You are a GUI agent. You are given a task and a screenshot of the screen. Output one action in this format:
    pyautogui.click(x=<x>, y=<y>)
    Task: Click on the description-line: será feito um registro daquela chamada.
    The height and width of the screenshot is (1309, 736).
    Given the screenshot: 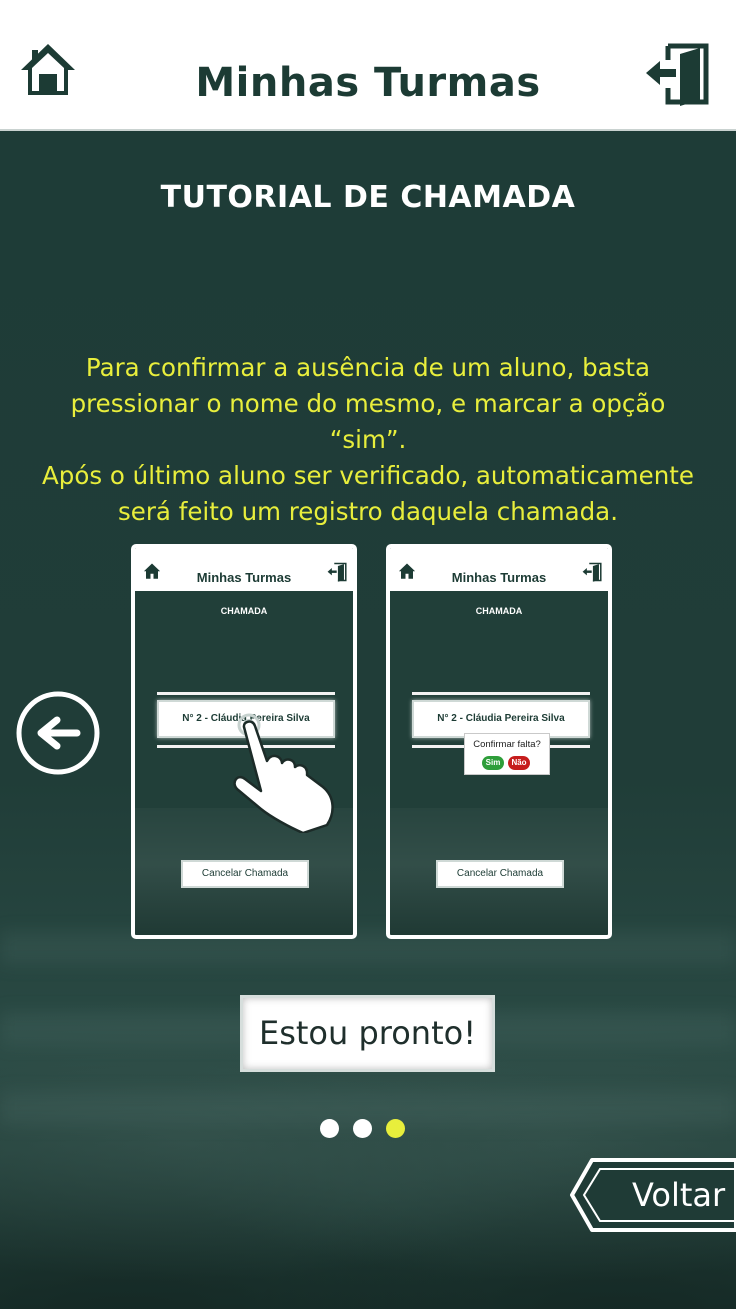 What is the action you would take?
    pyautogui.click(x=367, y=511)
    